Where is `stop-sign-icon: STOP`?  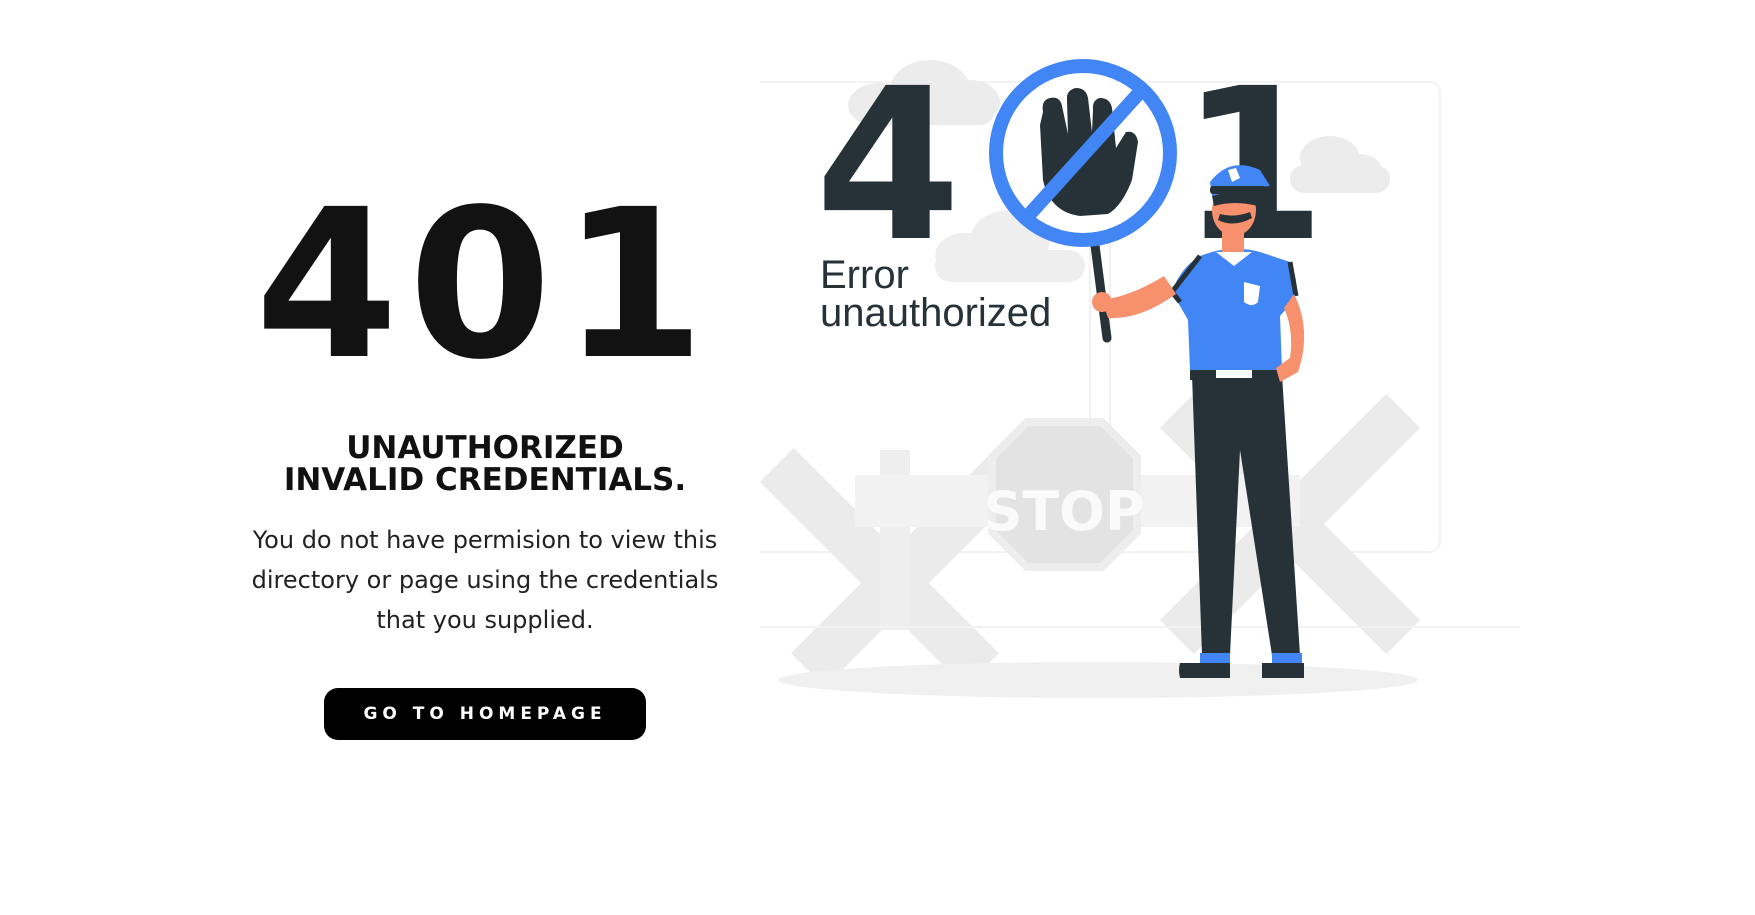
stop-sign-icon: STOP is located at coordinates (1064, 494).